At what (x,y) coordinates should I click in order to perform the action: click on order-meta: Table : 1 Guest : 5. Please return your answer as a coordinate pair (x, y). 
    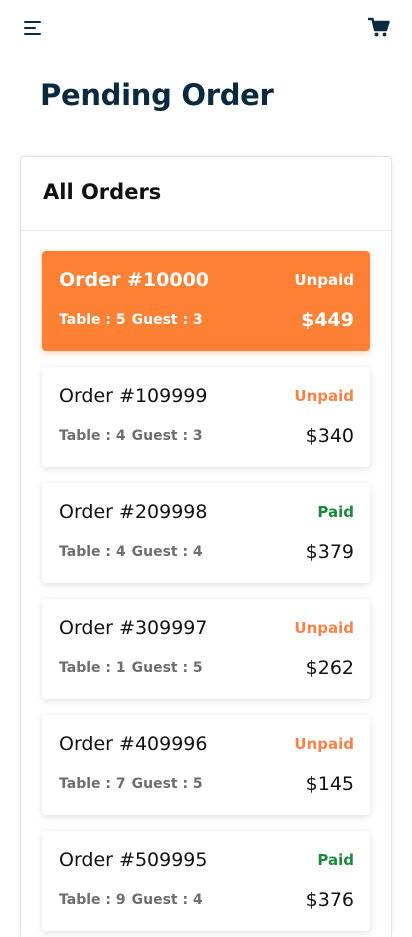
    Looking at the image, I should click on (131, 668).